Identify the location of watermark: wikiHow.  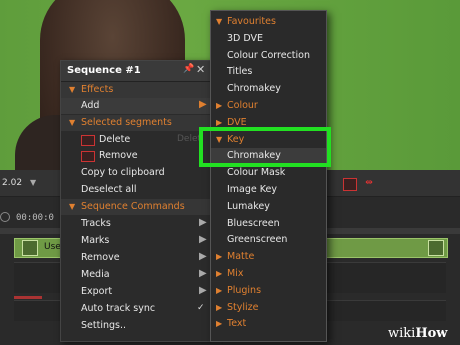
(417, 333).